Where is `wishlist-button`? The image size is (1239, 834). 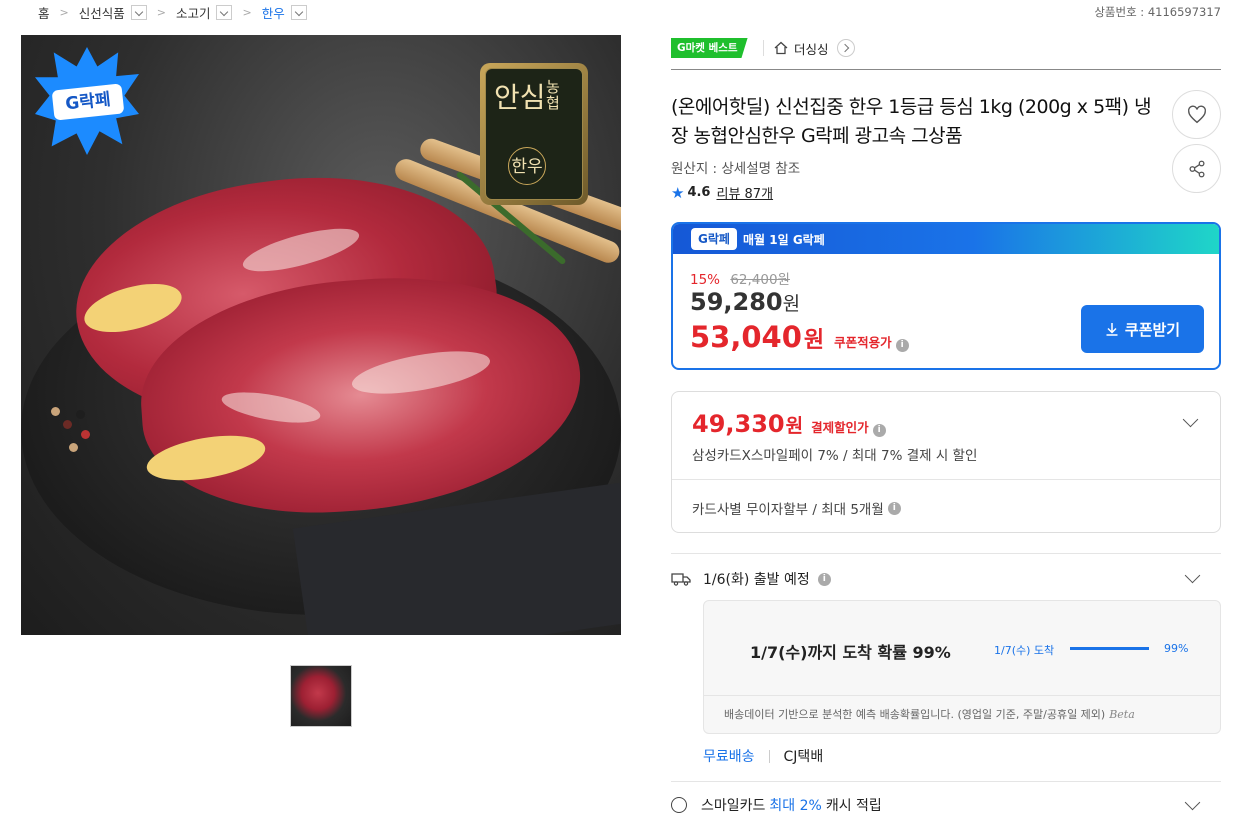
wishlist-button is located at coordinates (1196, 114).